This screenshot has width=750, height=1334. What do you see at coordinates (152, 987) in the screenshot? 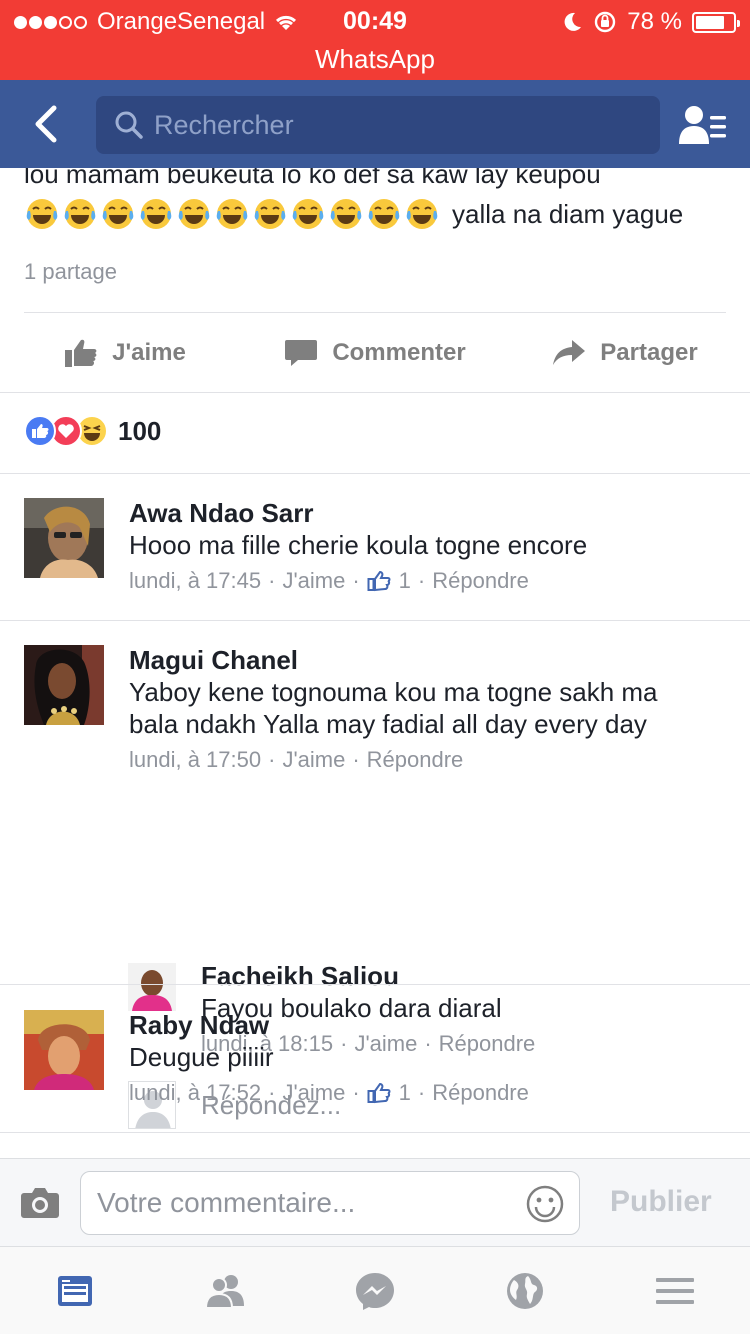
I see `reply-avatar` at bounding box center [152, 987].